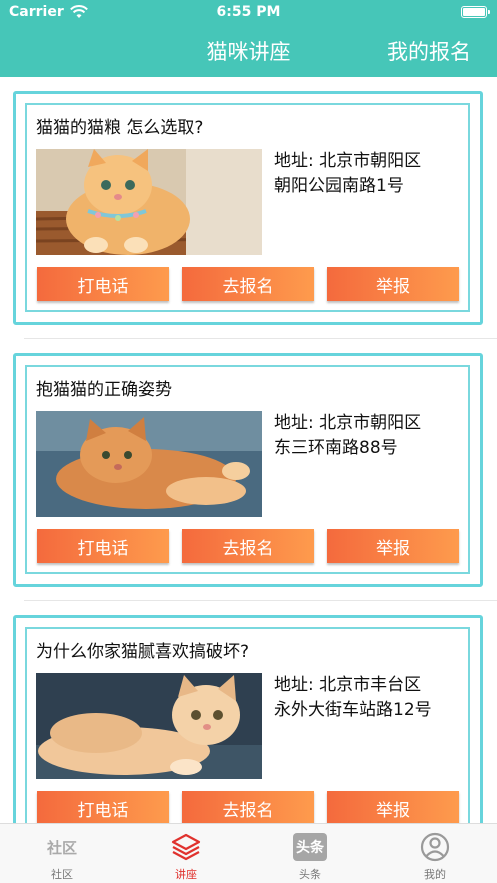 Image resolution: width=497 pixels, height=883 pixels. I want to click on community-icon: 社区, so click(62, 847).